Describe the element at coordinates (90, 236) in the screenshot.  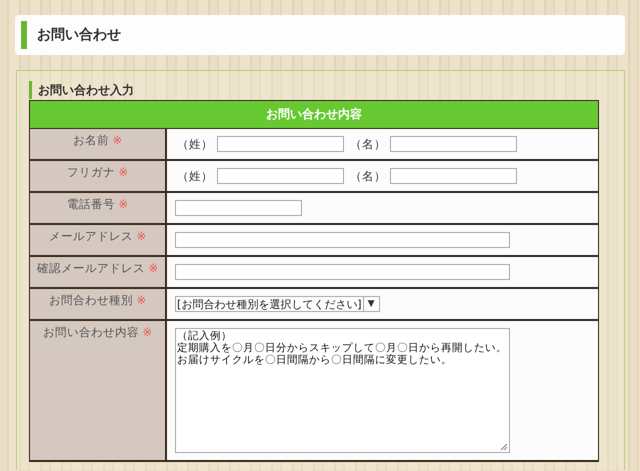
I see `field-label: メールアドレス` at that location.